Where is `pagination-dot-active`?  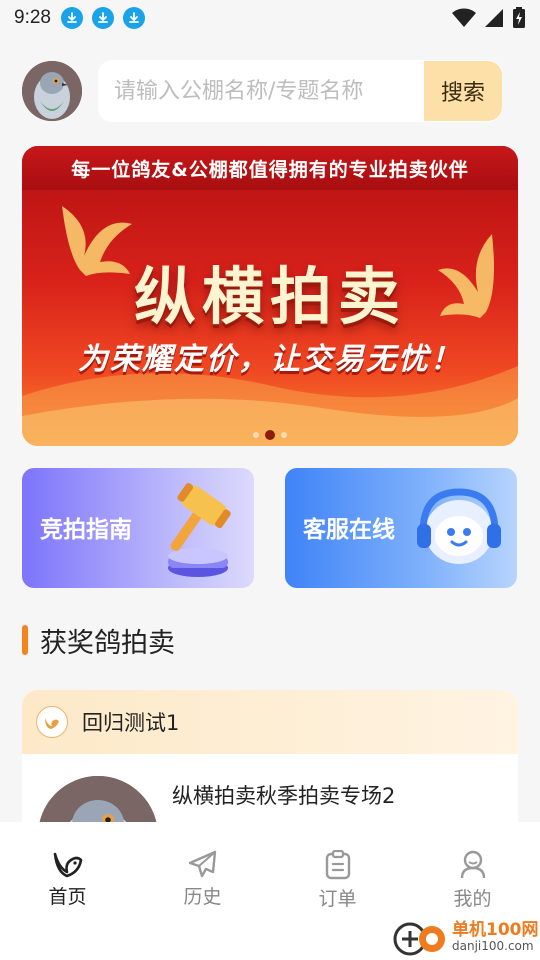 pagination-dot-active is located at coordinates (270, 435).